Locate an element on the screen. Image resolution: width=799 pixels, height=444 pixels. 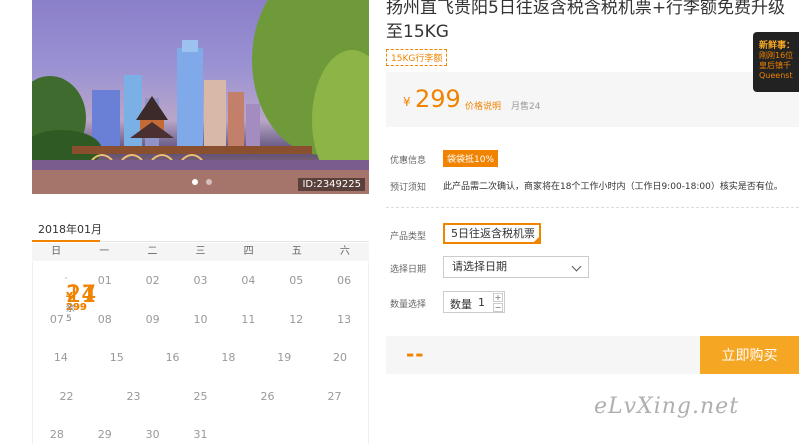
weekday-label: 六 is located at coordinates (344, 251).